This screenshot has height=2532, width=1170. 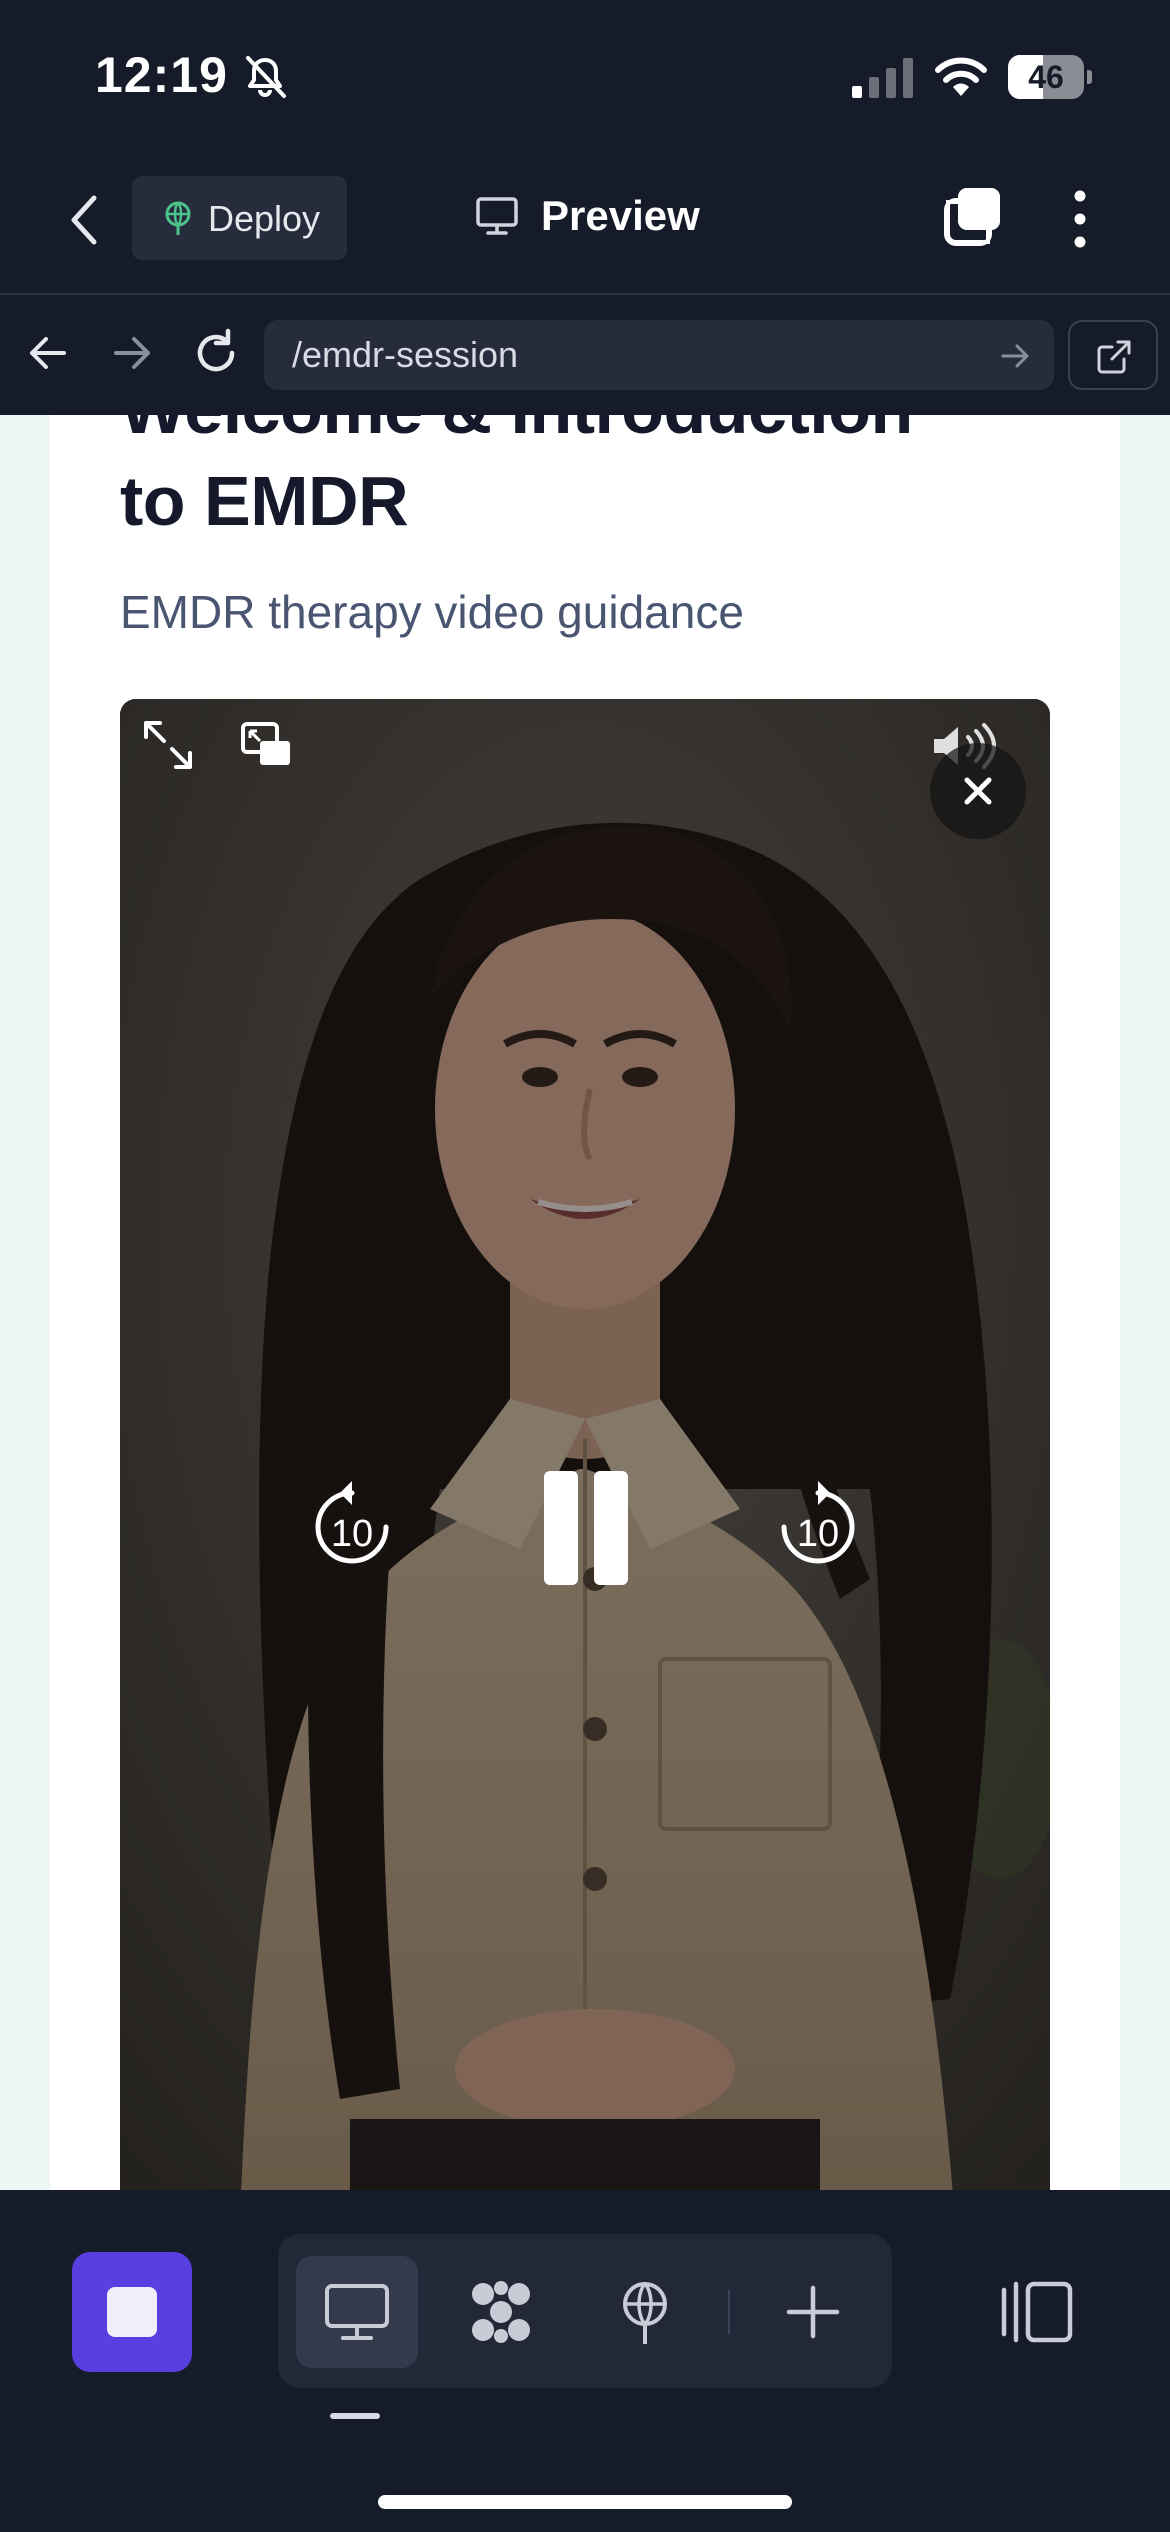 I want to click on home-indicator, so click(x=585, y=2502).